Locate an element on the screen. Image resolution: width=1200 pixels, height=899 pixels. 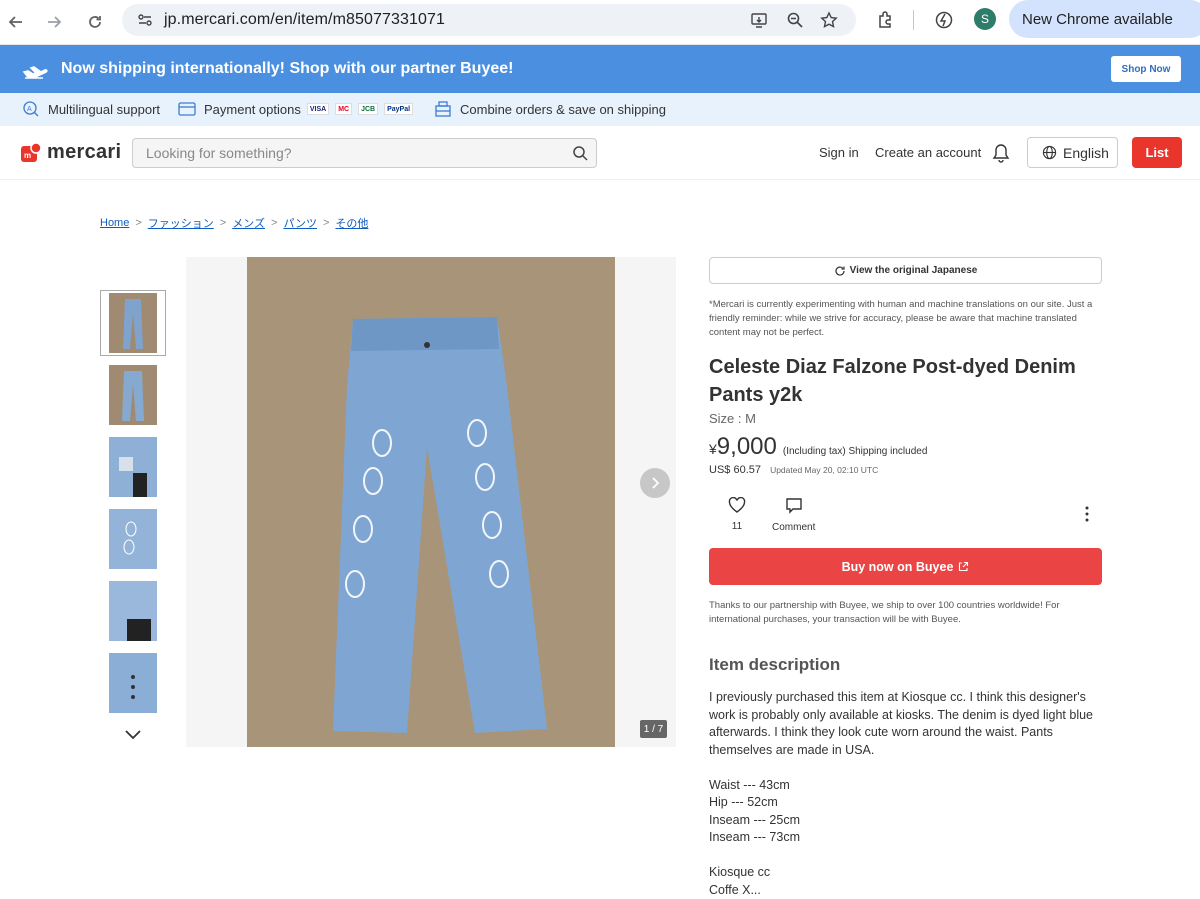
breadcrumb: Home > ファッション > メンズ > パンツ > その他 is located at coordinates (234, 223).